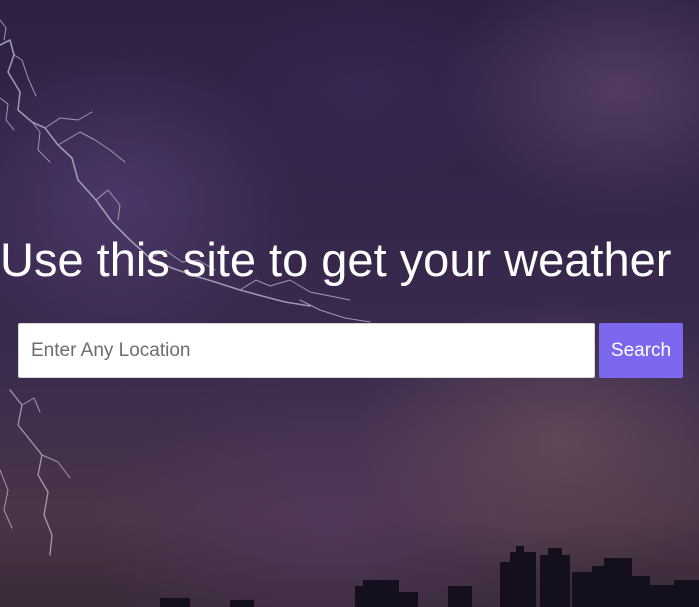  I want to click on location-search-input, so click(306, 350).